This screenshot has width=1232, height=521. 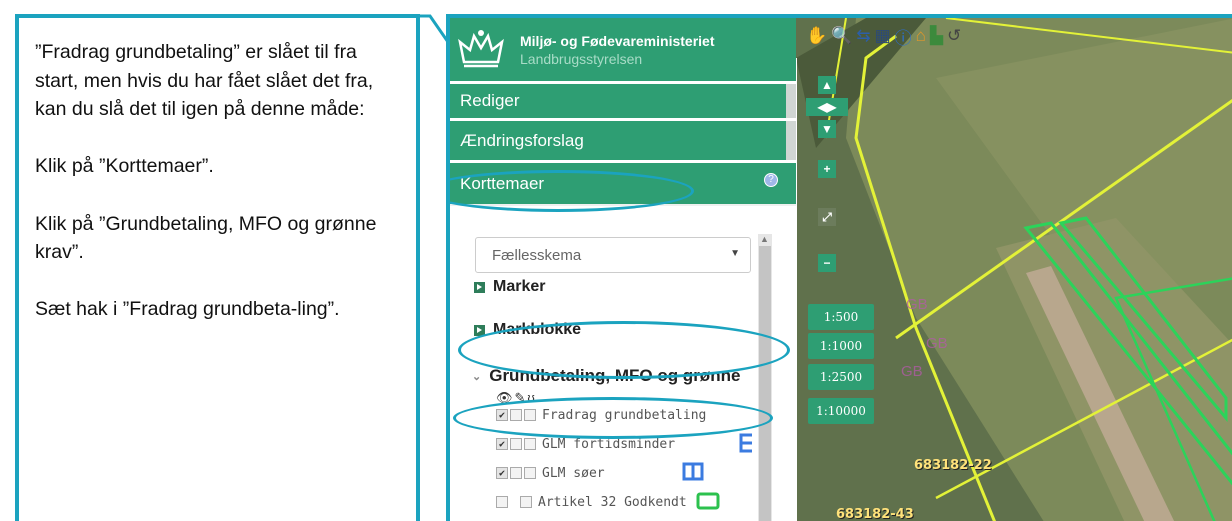 I want to click on ministry-title: Miljø- og Fødevareministeriet, so click(x=617, y=40).